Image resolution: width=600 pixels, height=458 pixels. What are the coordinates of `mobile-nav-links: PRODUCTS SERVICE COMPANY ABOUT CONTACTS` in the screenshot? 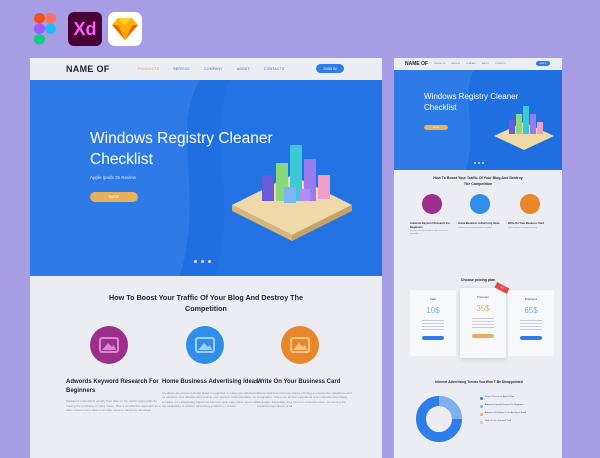 It's located at (470, 64).